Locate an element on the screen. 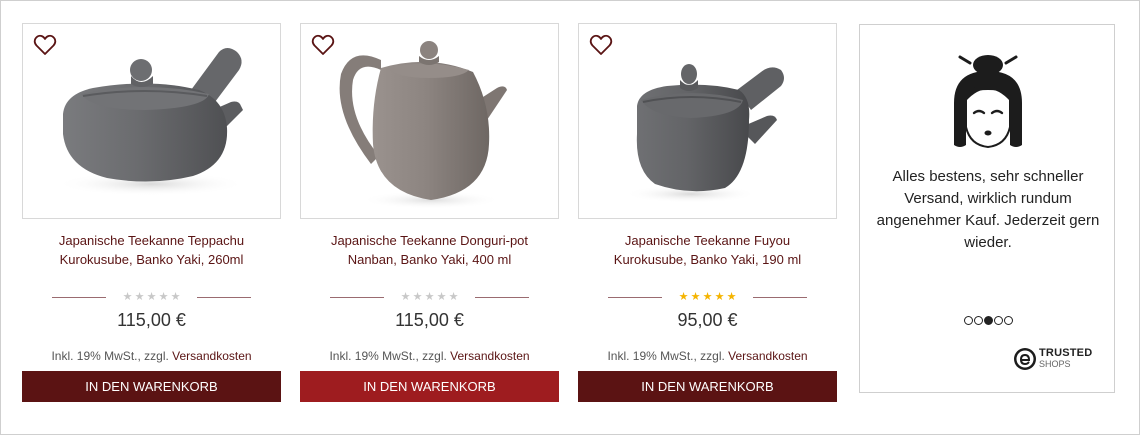 The image size is (1140, 435). trusted-shops-logo-icon is located at coordinates (1025, 359).